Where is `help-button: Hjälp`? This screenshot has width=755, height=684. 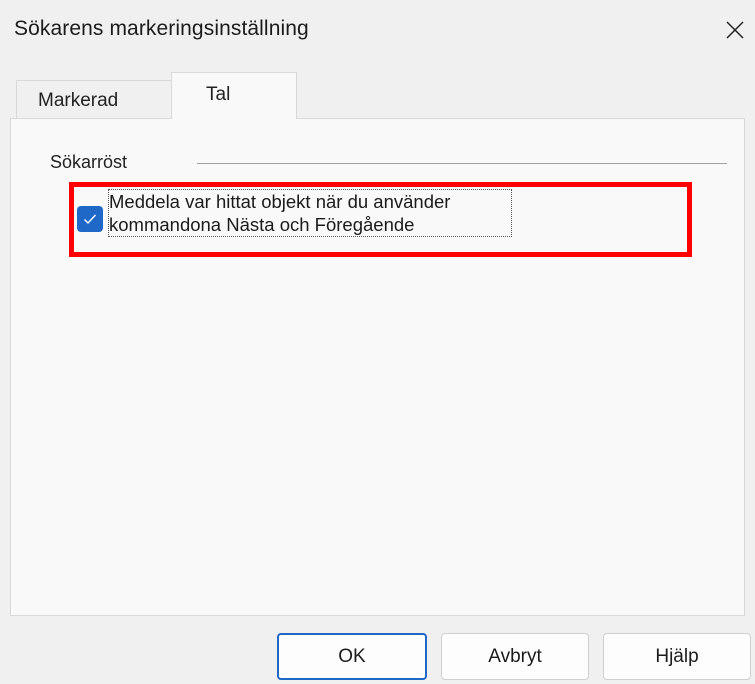
help-button: Hjälp is located at coordinates (677, 656).